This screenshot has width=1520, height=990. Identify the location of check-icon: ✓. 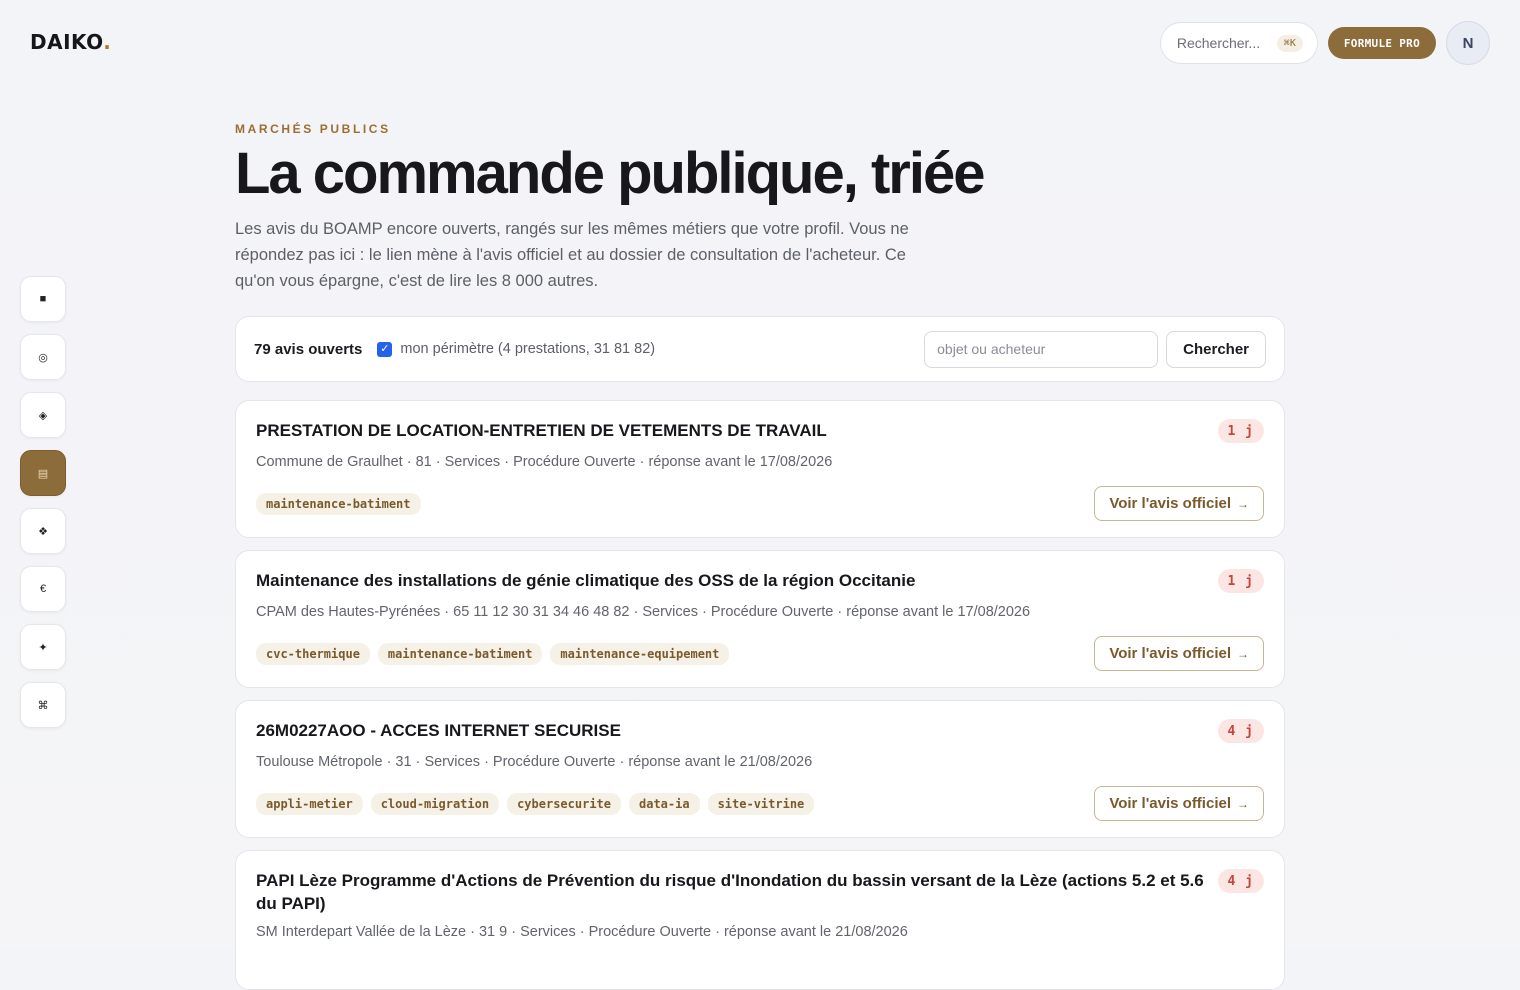
(385, 348).